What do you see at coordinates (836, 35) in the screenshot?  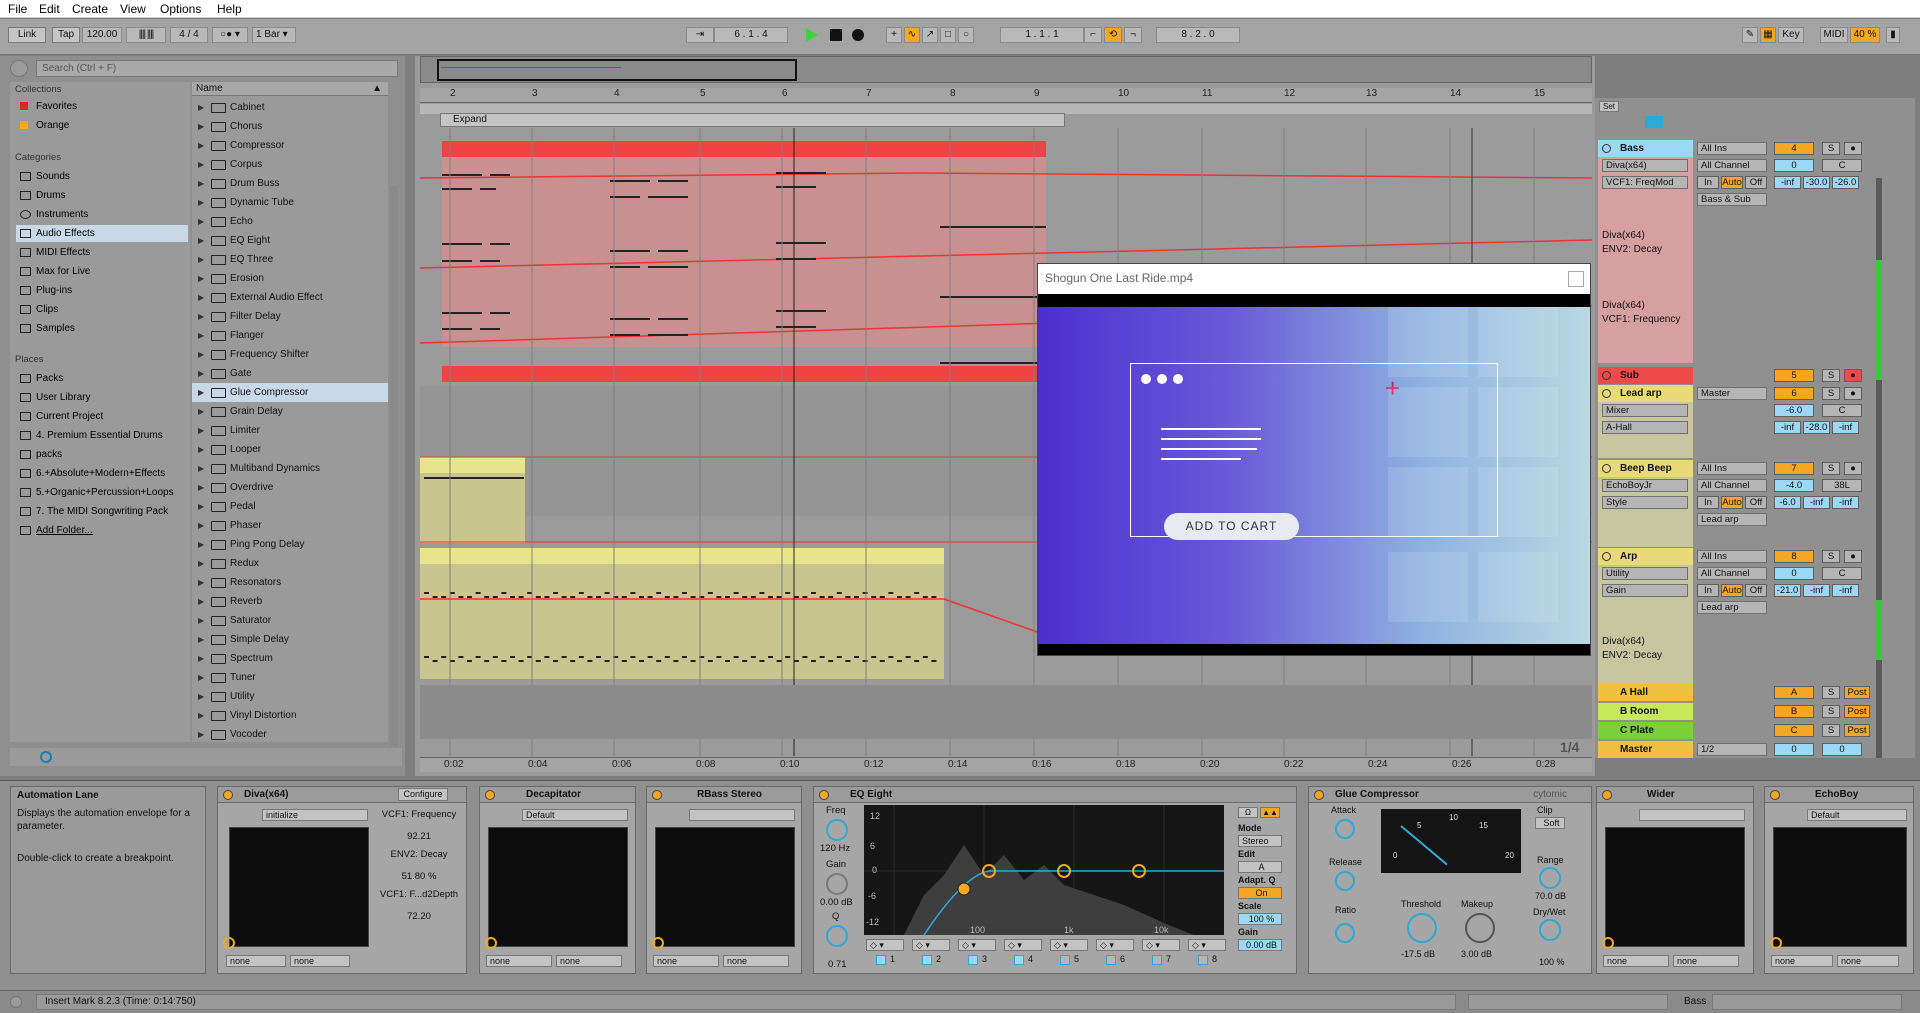 I see `stop-icon` at bounding box center [836, 35].